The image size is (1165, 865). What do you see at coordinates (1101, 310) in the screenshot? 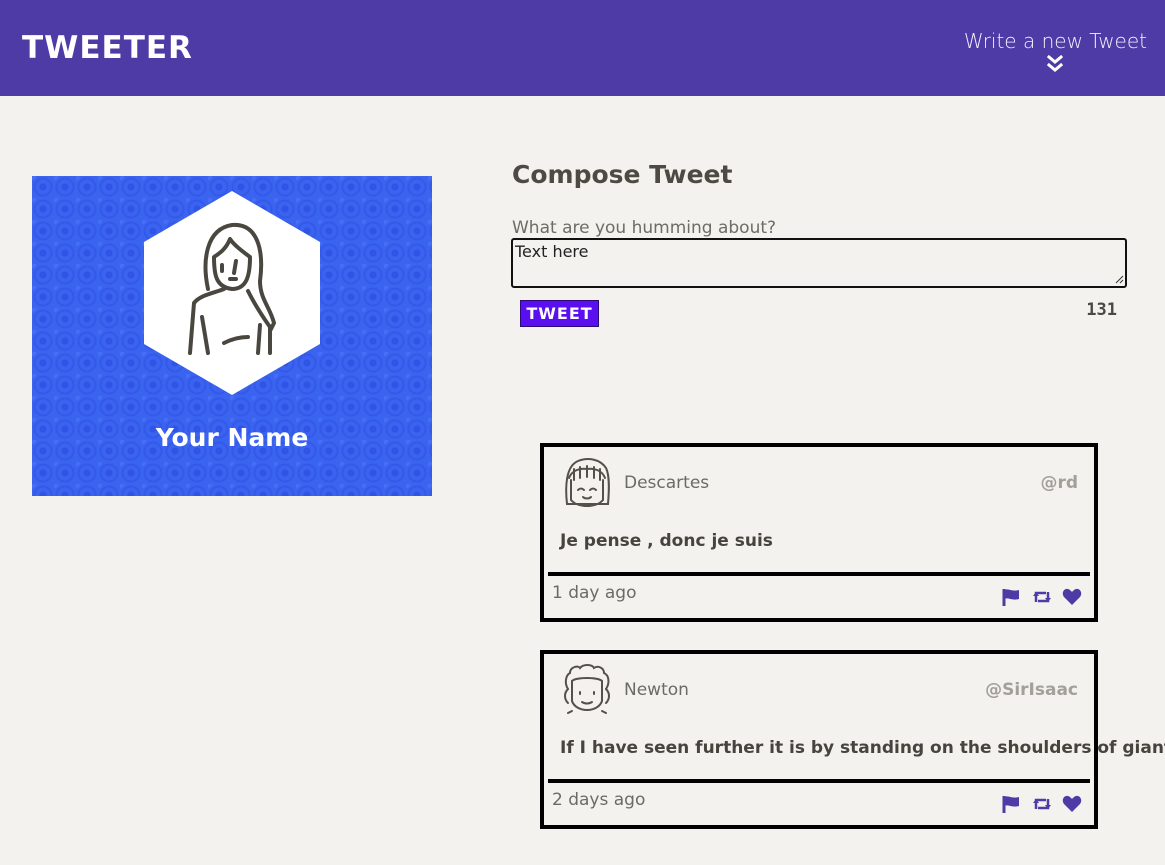
I see `character-counter: 131` at bounding box center [1101, 310].